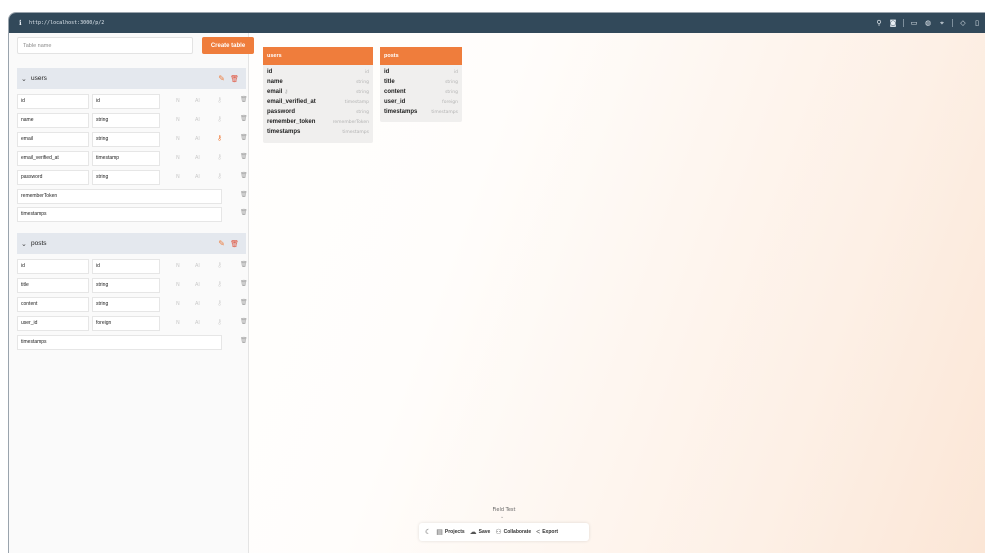 The width and height of the screenshot is (985, 553). Describe the element at coordinates (963, 23) in the screenshot. I see `code-icon: ◇` at that location.